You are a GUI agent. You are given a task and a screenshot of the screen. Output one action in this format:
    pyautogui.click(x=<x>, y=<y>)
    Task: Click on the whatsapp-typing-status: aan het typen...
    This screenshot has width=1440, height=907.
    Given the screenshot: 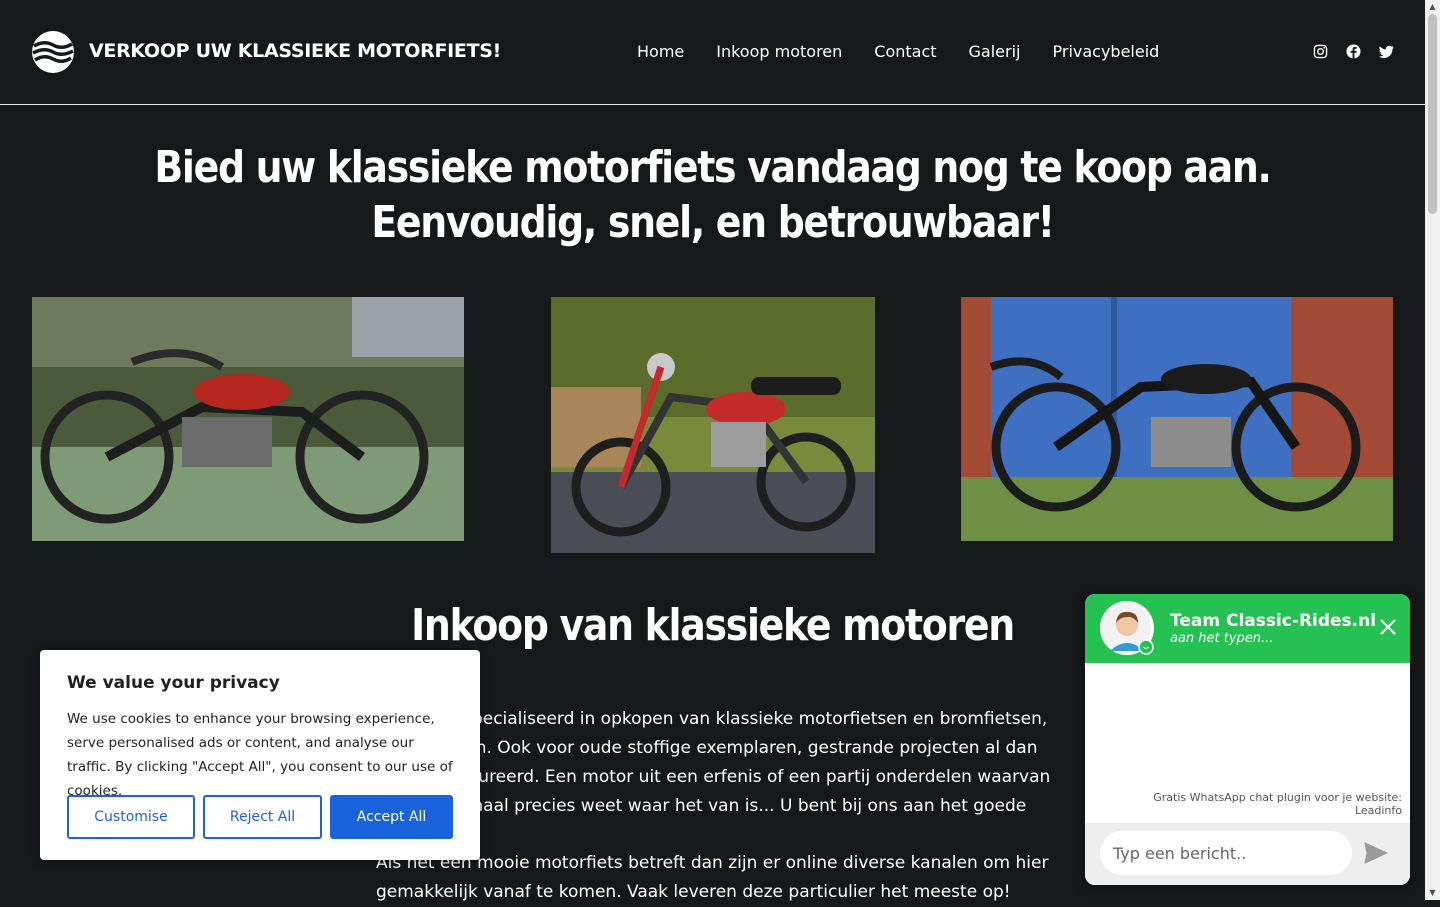 What is the action you would take?
    pyautogui.click(x=1222, y=638)
    